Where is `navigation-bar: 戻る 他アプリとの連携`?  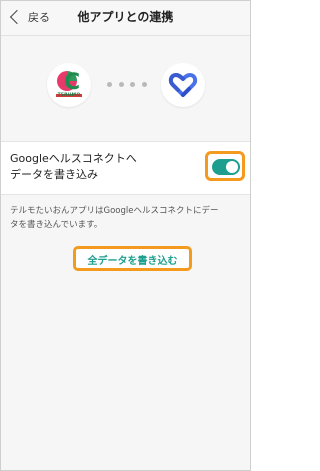
navigation-bar: 戻る 他アプリとの連携 is located at coordinates (125, 18).